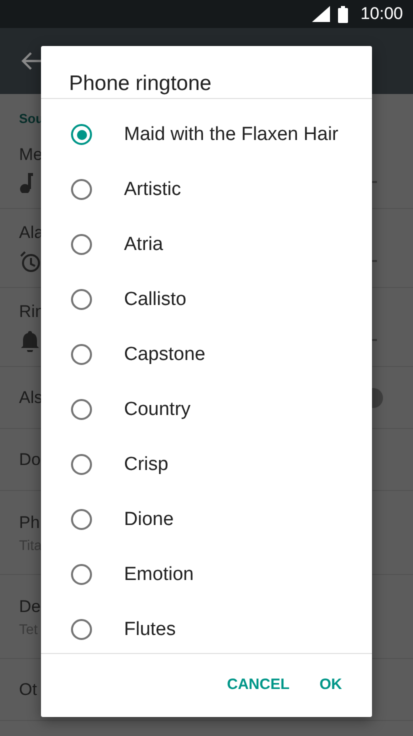 This screenshot has width=413, height=736. Describe the element at coordinates (31, 61) in the screenshot. I see `back-icon` at that location.